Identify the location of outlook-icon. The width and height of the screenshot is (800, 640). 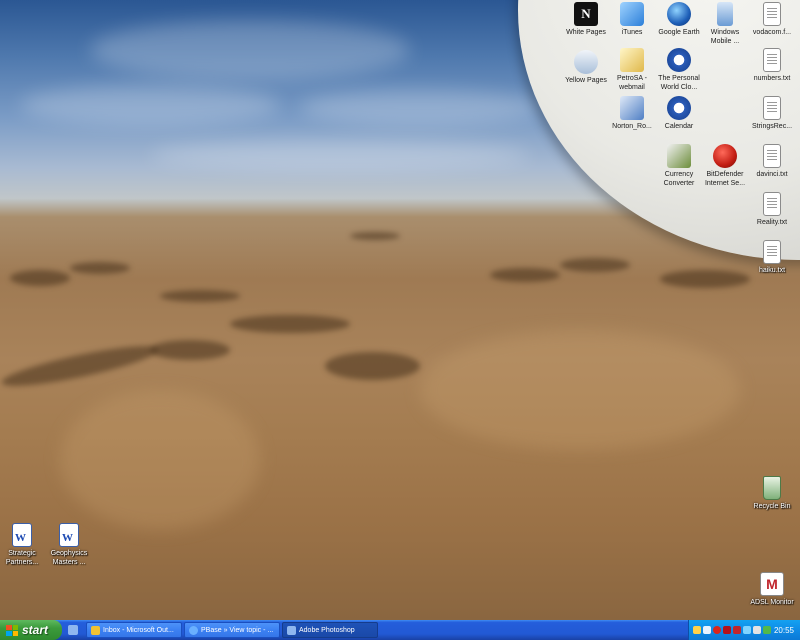
(95, 630).